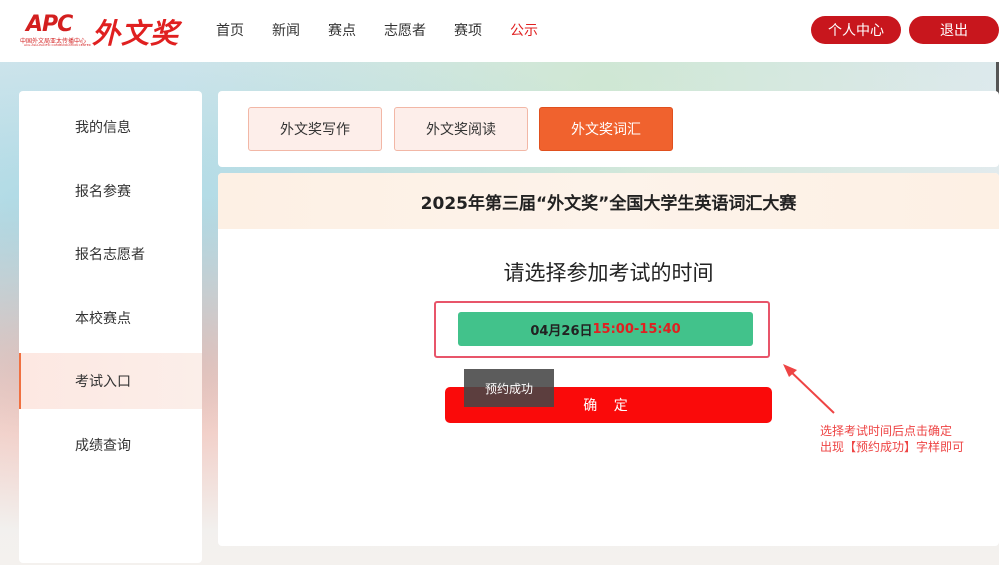 The width and height of the screenshot is (999, 565). Describe the element at coordinates (135, 32) in the screenshot. I see `brand-logo: 外文奖` at that location.